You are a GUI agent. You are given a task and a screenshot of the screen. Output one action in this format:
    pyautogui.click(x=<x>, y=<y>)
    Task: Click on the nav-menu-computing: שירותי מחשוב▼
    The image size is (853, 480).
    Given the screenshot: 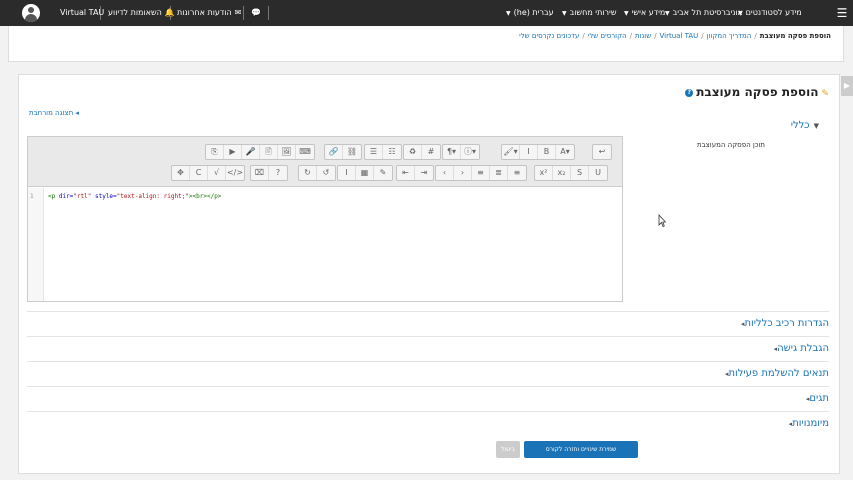 What is the action you would take?
    pyautogui.click(x=589, y=13)
    